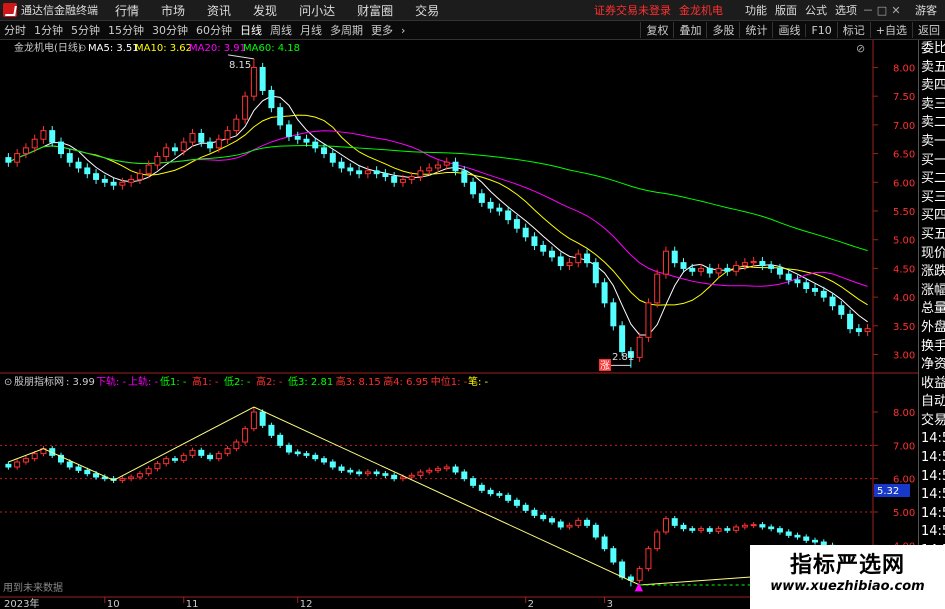 This screenshot has height=609, width=945. I want to click on period-30min: 30分钟, so click(170, 30).